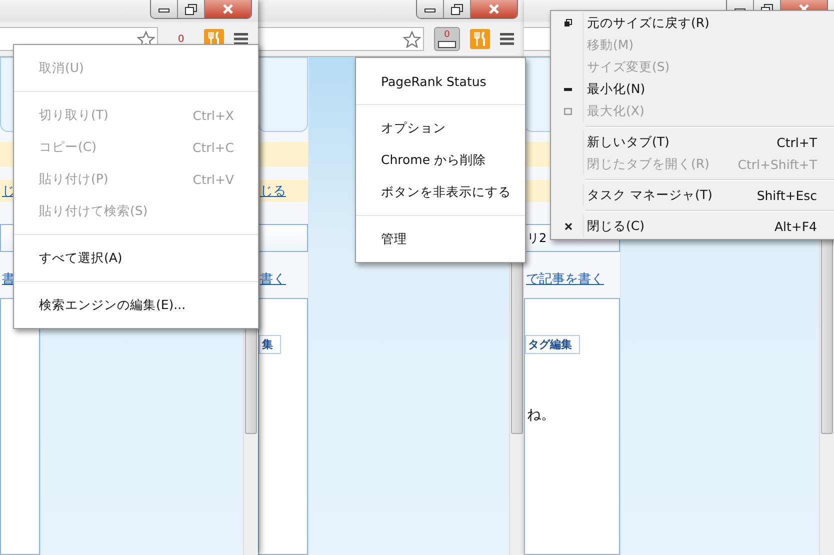  Describe the element at coordinates (540, 415) in the screenshot. I see `body-text: ね。` at that location.